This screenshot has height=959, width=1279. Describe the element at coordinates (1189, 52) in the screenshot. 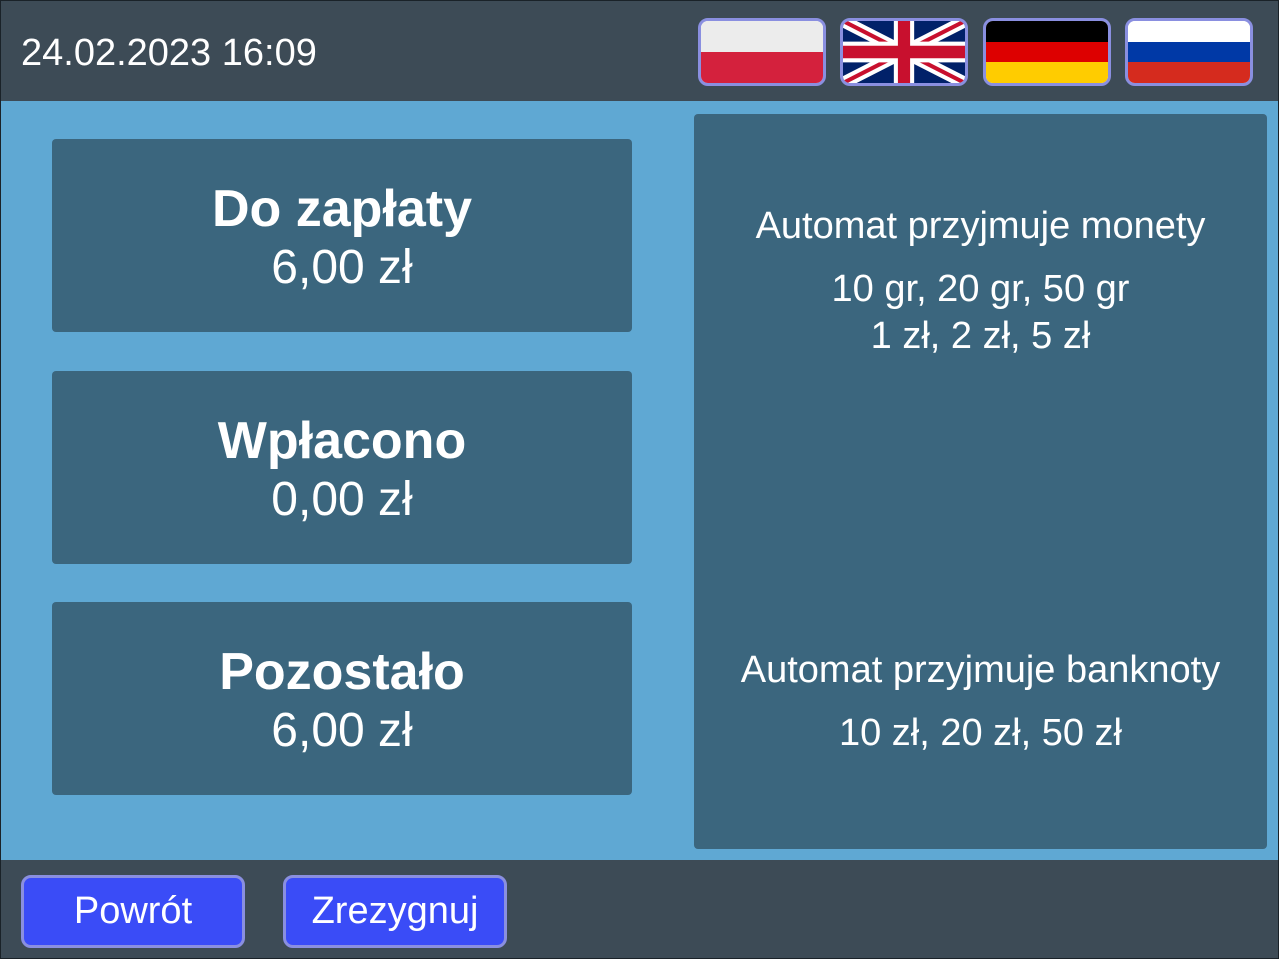

I see `flag-ru-icon` at that location.